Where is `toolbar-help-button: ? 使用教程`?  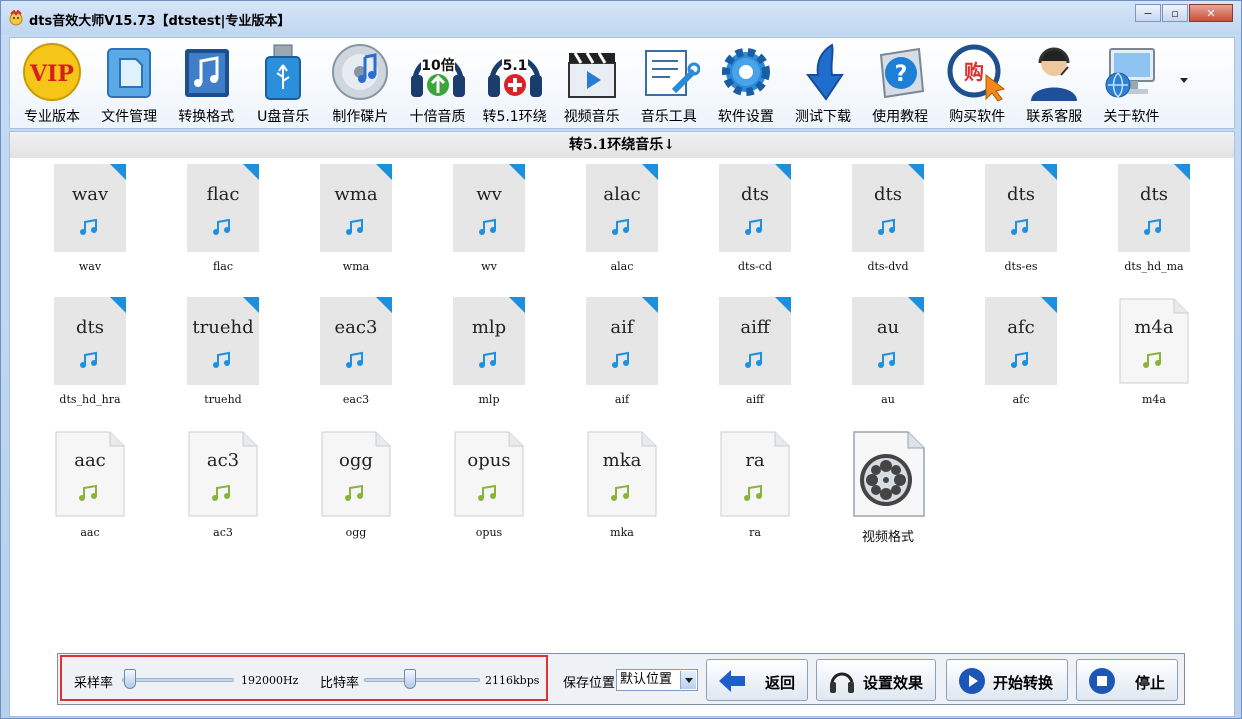 toolbar-help-button: ? 使用教程 is located at coordinates (900, 83).